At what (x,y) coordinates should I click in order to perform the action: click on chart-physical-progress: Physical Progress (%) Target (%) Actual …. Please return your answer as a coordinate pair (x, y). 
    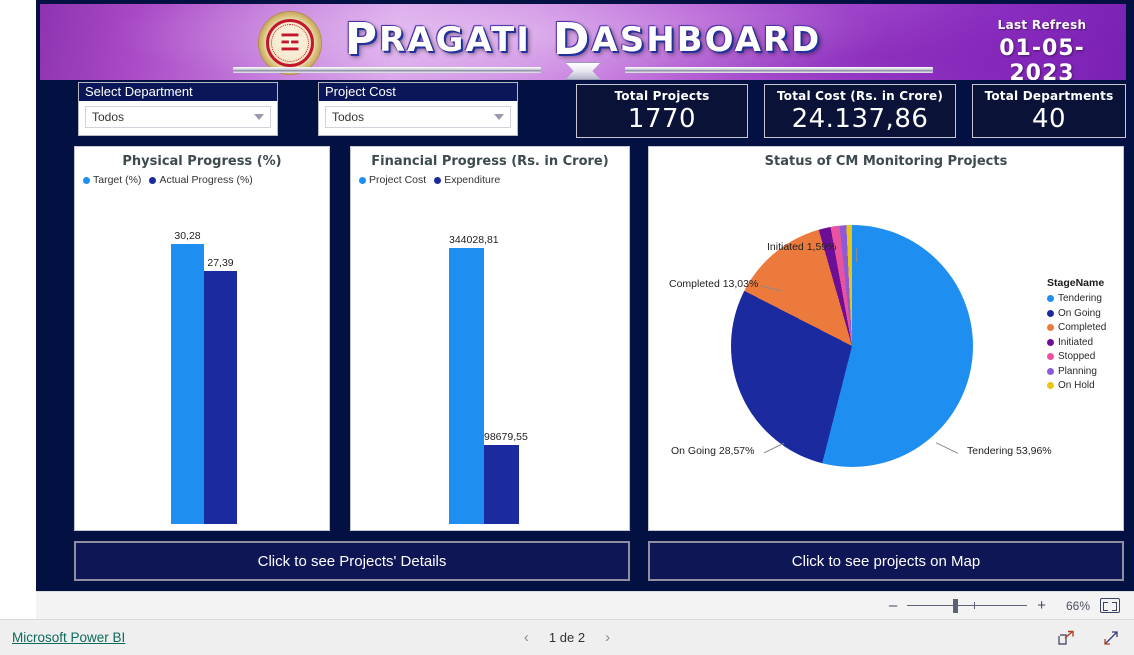
    Looking at the image, I should click on (202, 338).